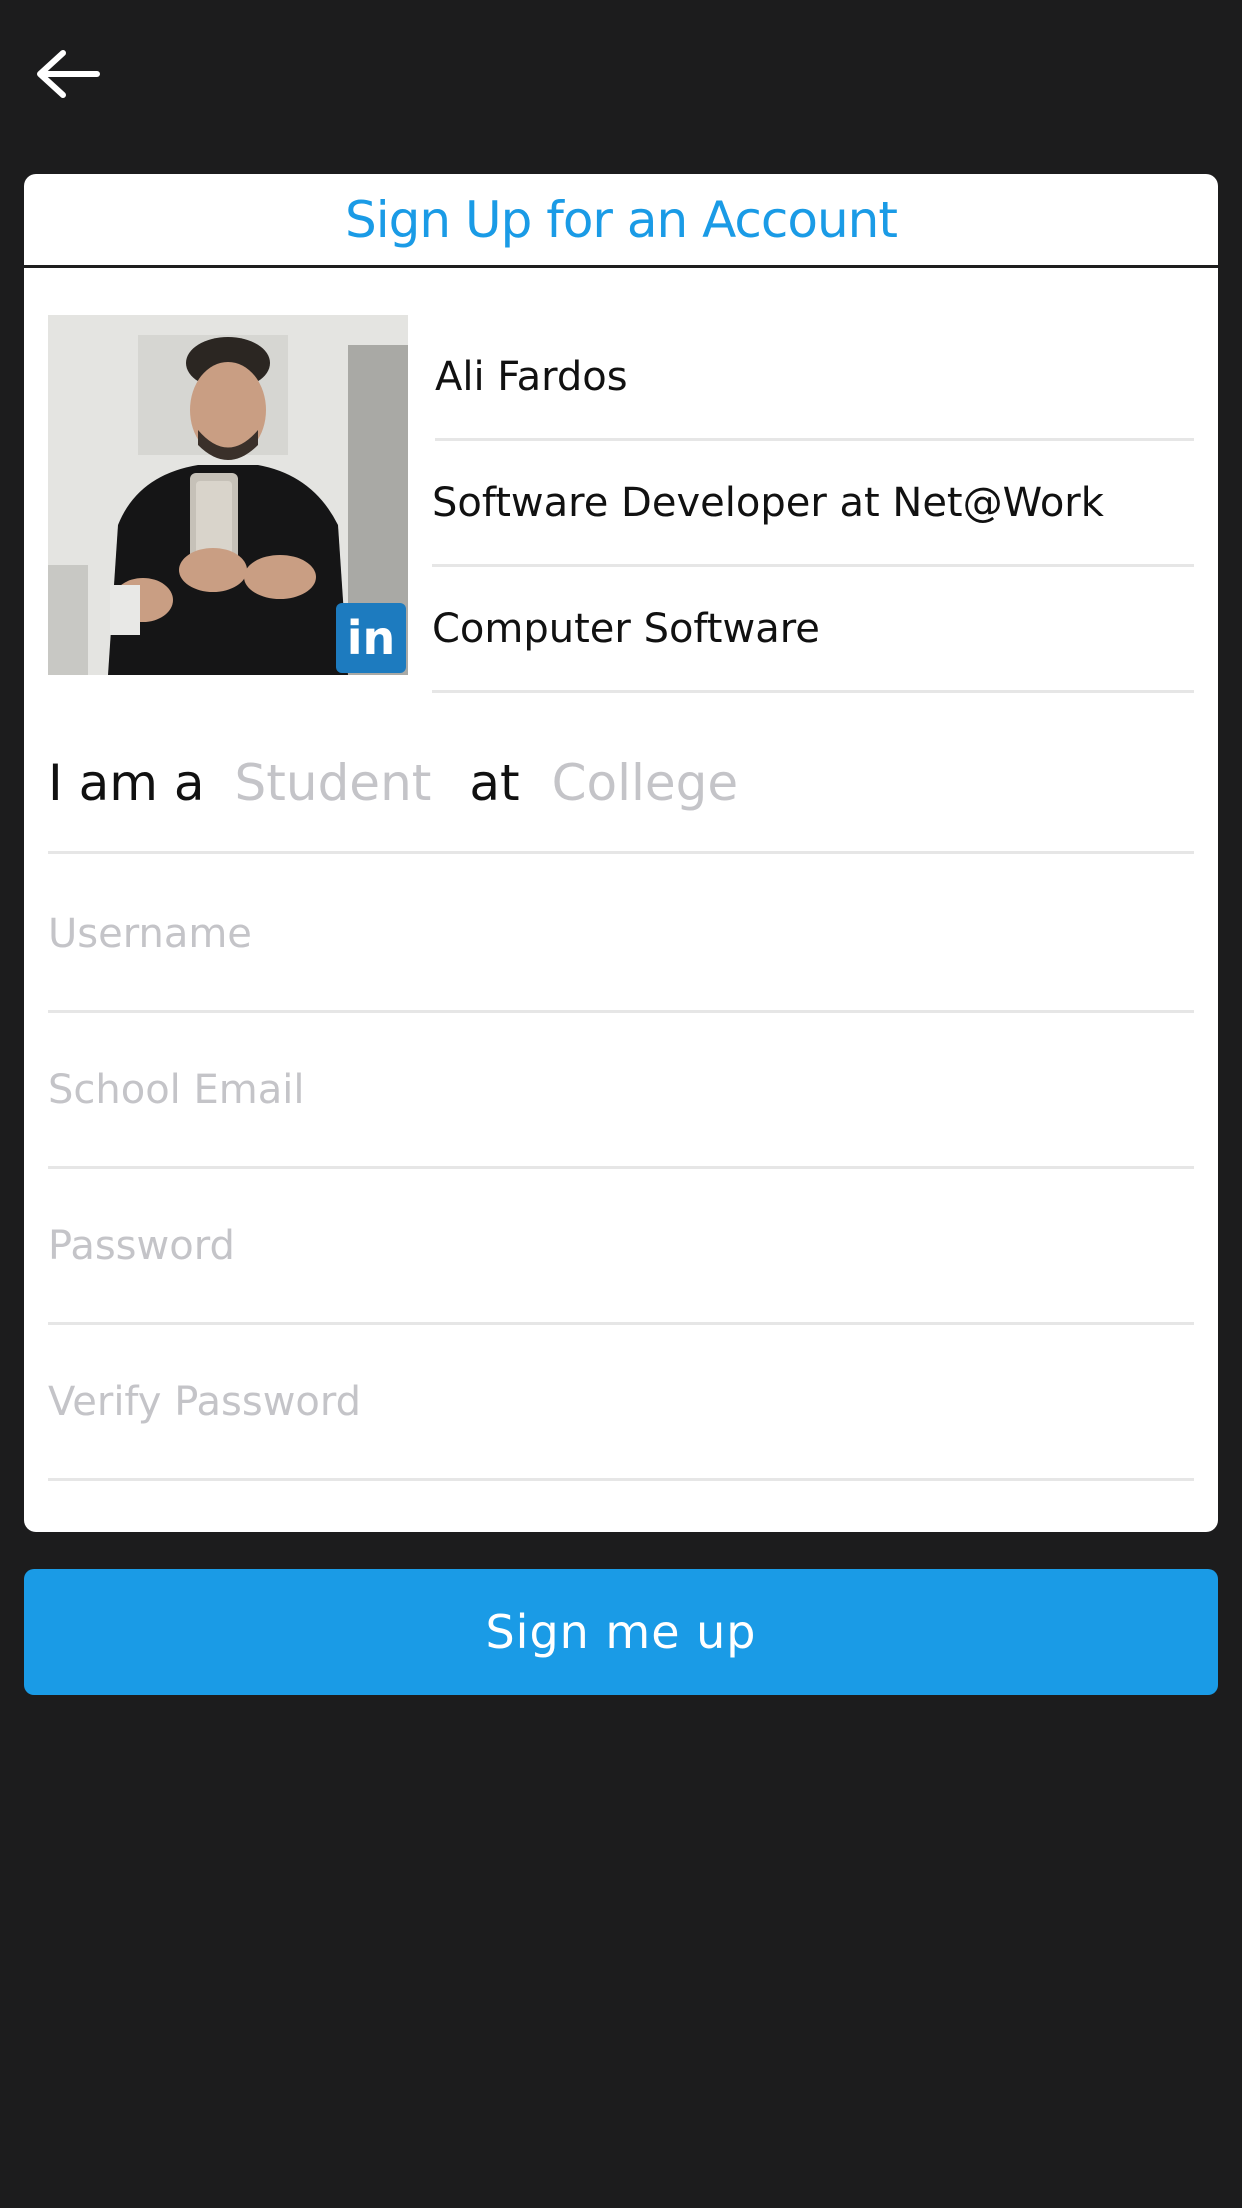  Describe the element at coordinates (621, 1632) in the screenshot. I see `sign-up-button: Sign me up` at that location.